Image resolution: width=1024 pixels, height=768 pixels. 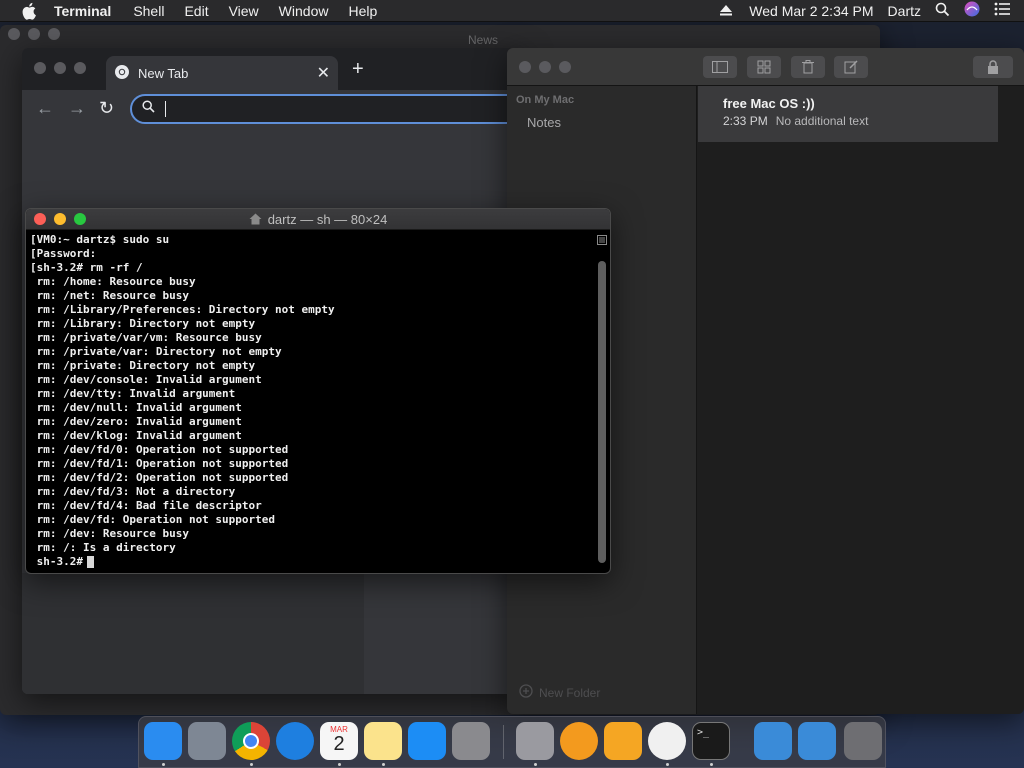 What do you see at coordinates (726, 11) in the screenshot?
I see `eject-icon` at bounding box center [726, 11].